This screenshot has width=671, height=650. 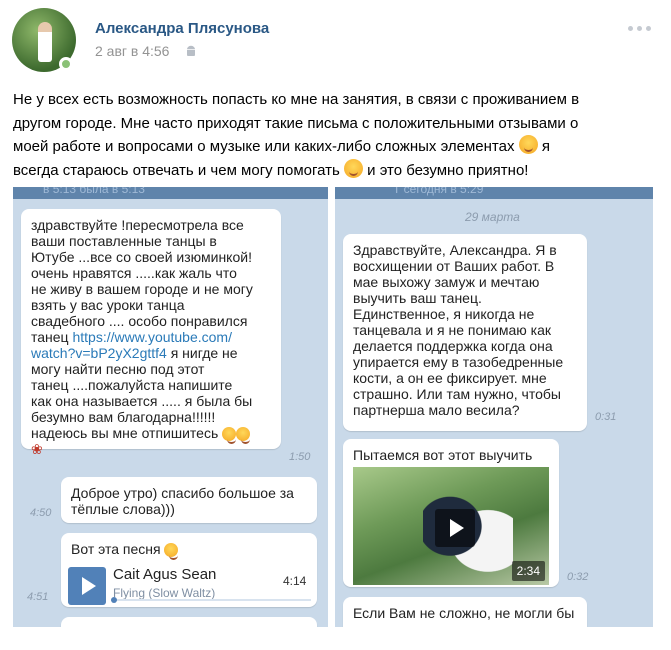 What do you see at coordinates (639, 28) in the screenshot?
I see `more-options-icon` at bounding box center [639, 28].